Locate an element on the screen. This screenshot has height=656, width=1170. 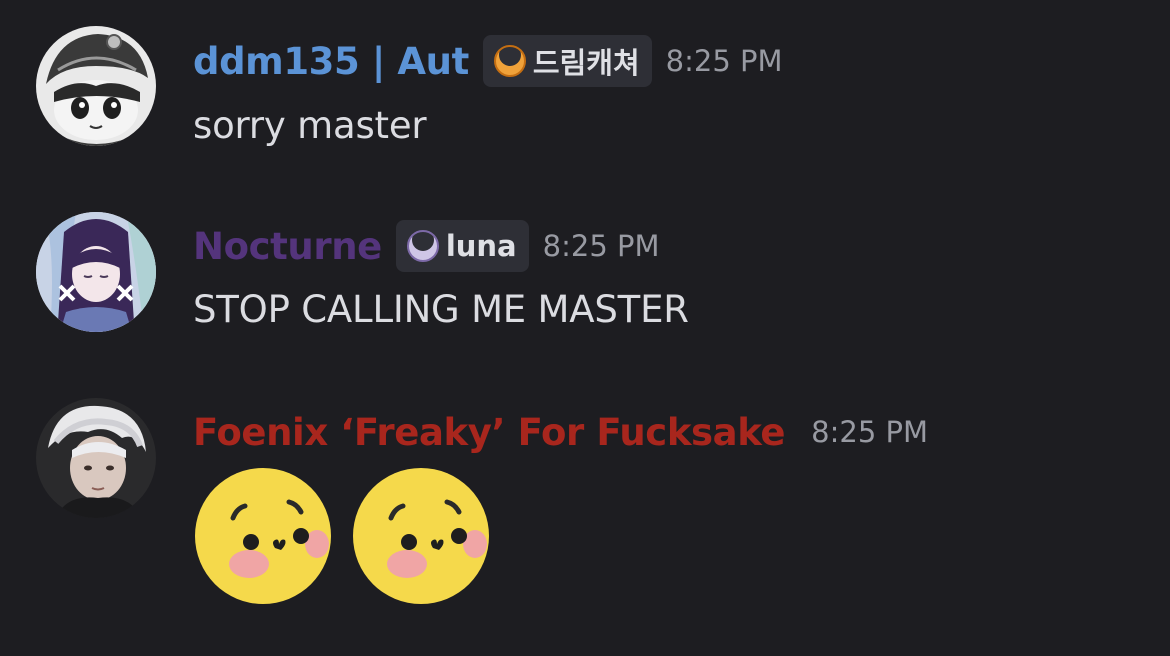
server-tag: luna is located at coordinates (462, 246).